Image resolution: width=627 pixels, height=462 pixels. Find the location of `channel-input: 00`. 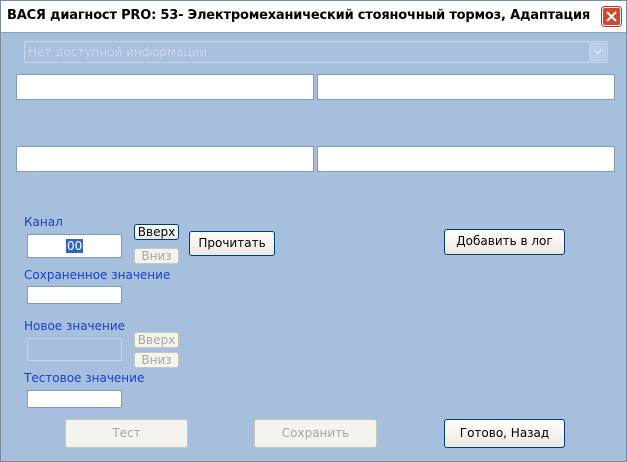

channel-input: 00 is located at coordinates (74, 246).